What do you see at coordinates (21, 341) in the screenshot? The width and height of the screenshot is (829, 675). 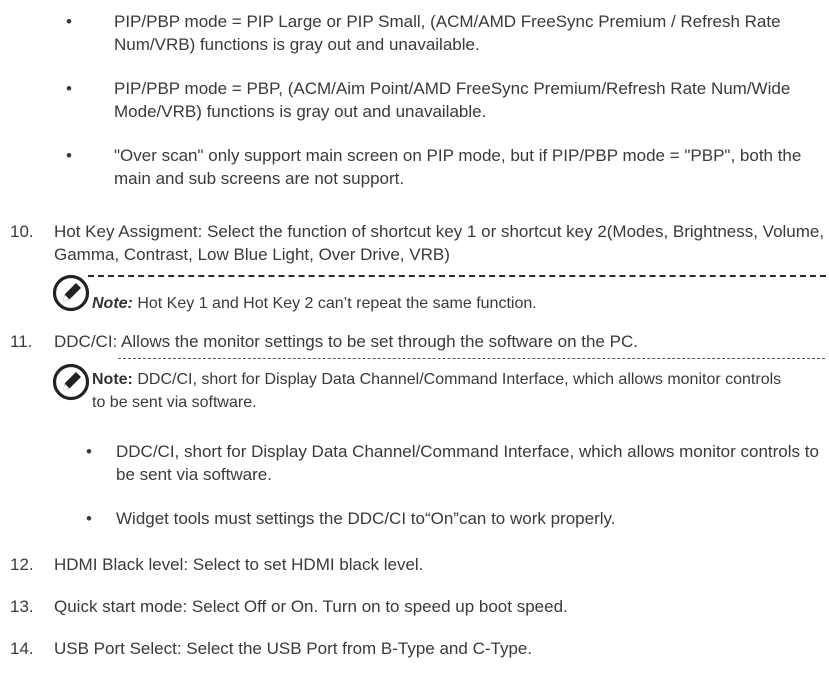 I see `item-number: 11.` at bounding box center [21, 341].